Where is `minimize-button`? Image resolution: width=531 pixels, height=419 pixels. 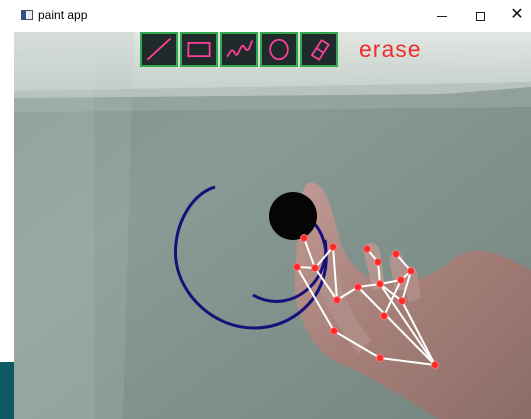 minimize-button is located at coordinates (442, 16).